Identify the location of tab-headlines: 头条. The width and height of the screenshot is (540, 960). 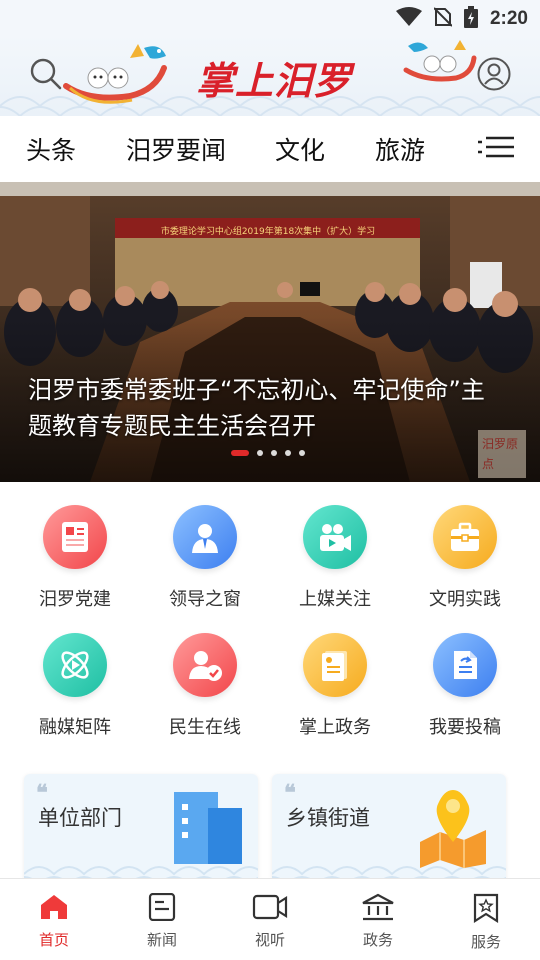
(51, 149).